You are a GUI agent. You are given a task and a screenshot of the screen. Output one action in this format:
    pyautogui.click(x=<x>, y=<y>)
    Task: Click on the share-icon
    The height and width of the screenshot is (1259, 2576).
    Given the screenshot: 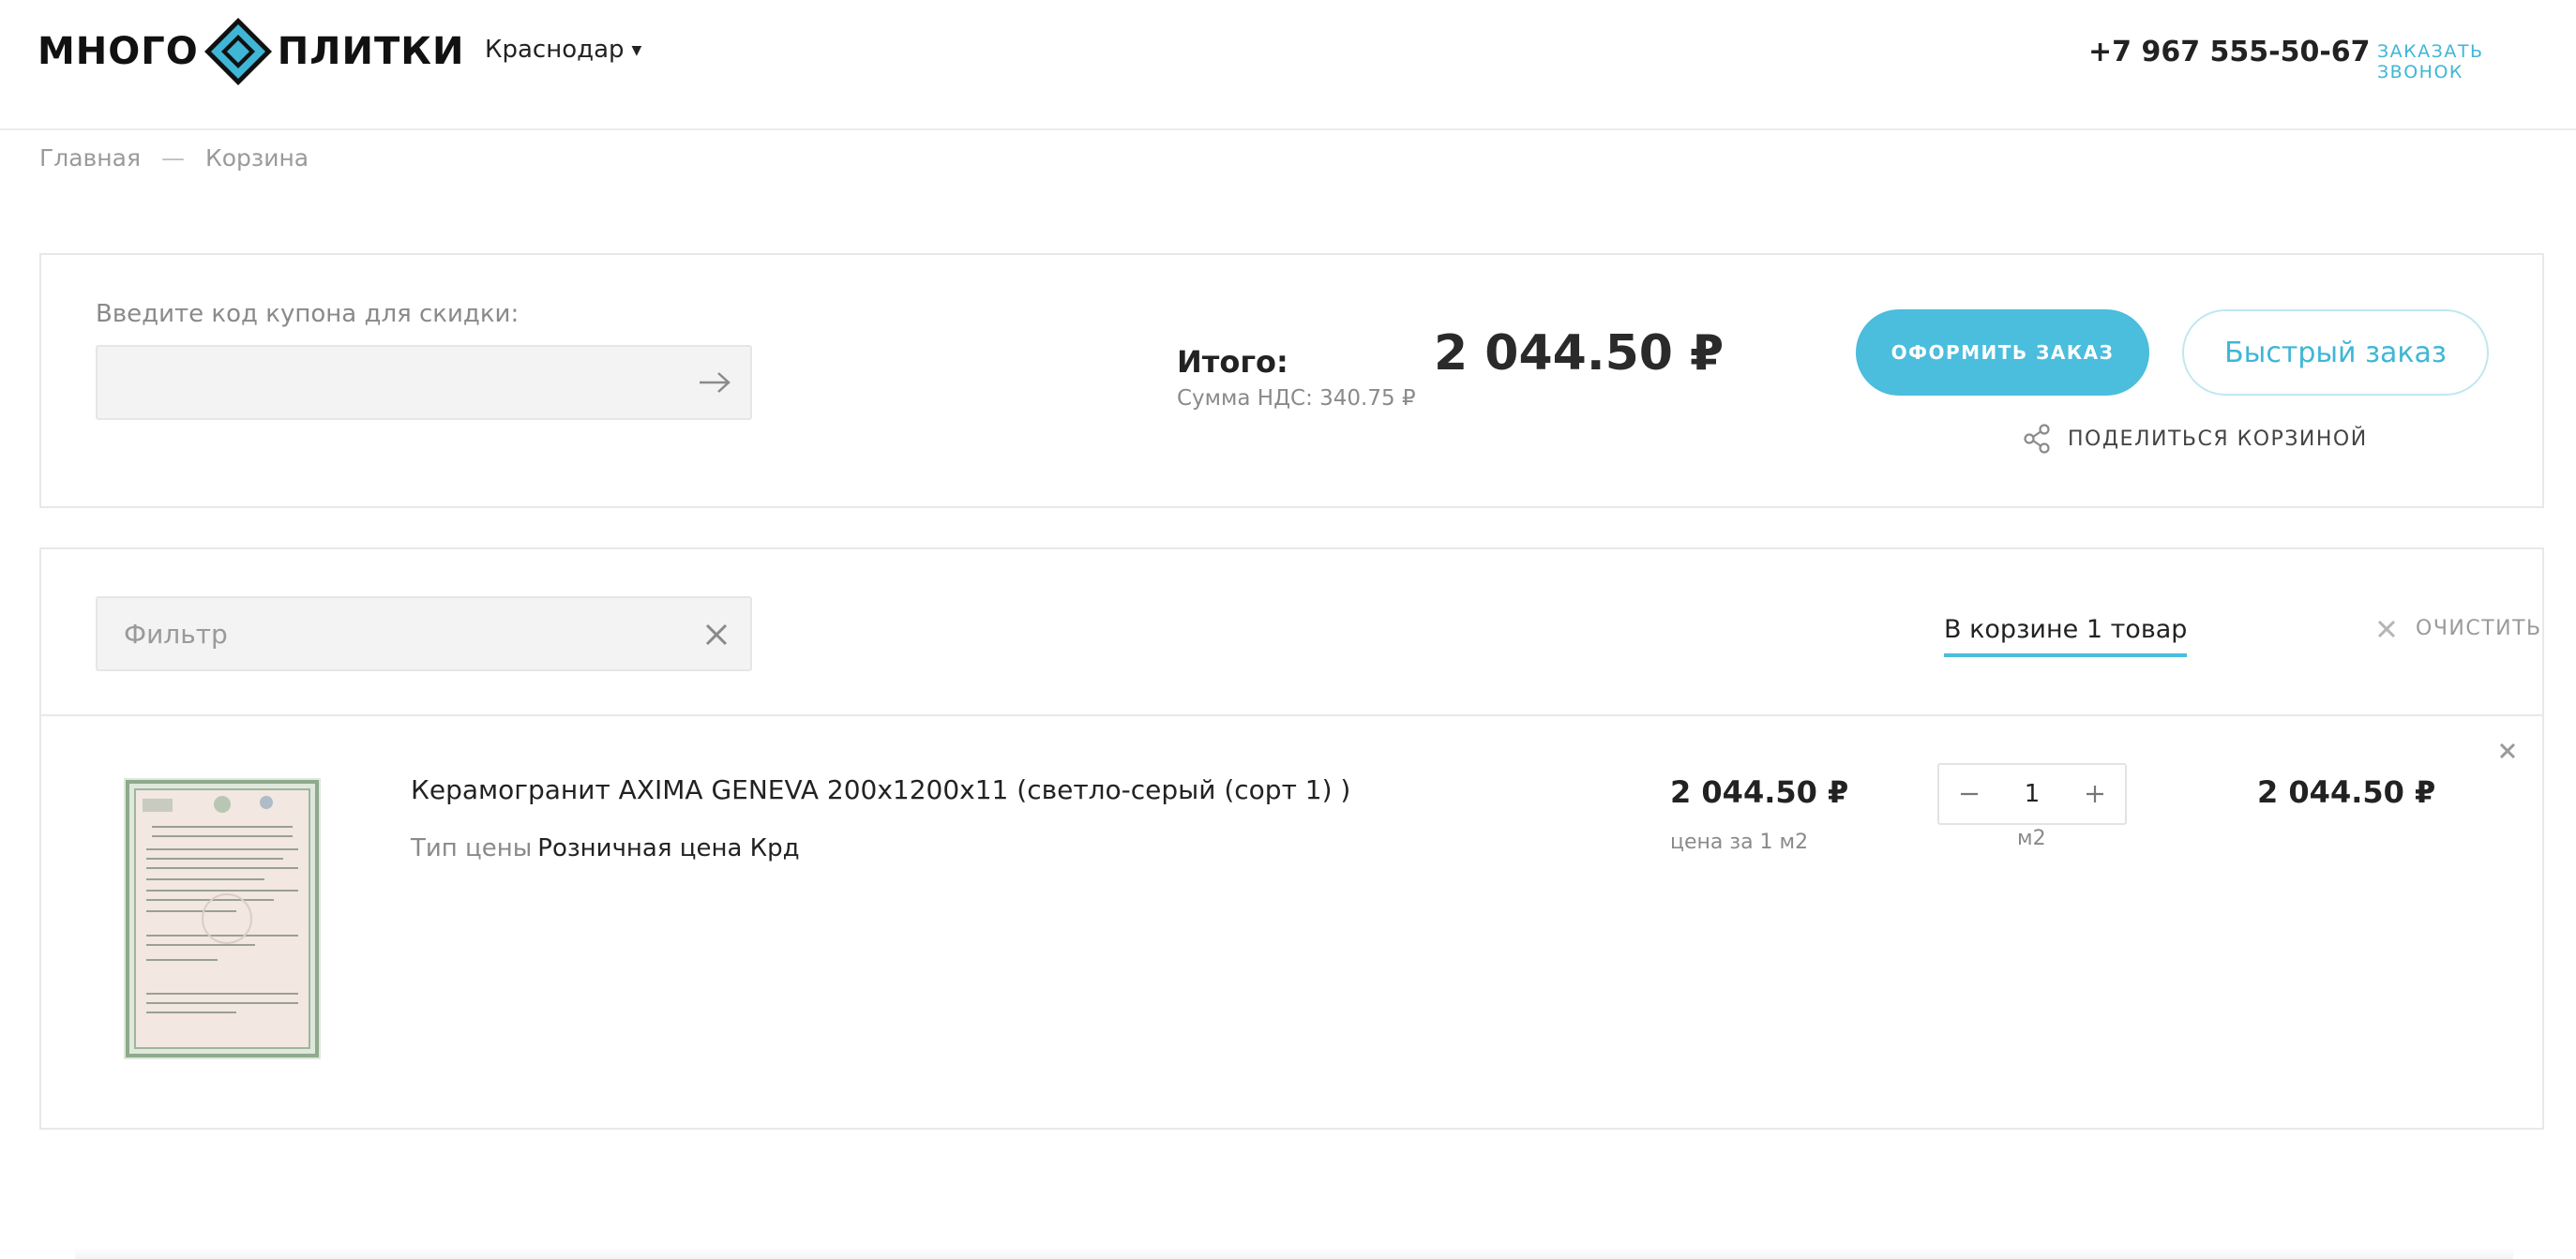 What is the action you would take?
    pyautogui.click(x=2037, y=439)
    